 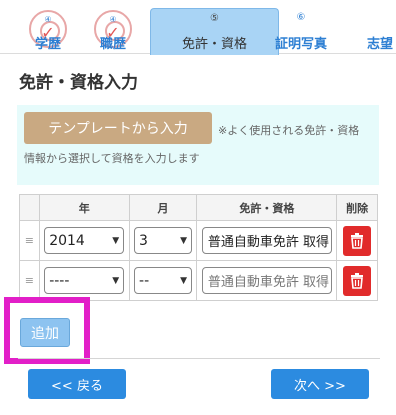 I want to click on column-header-handle, so click(x=29, y=207).